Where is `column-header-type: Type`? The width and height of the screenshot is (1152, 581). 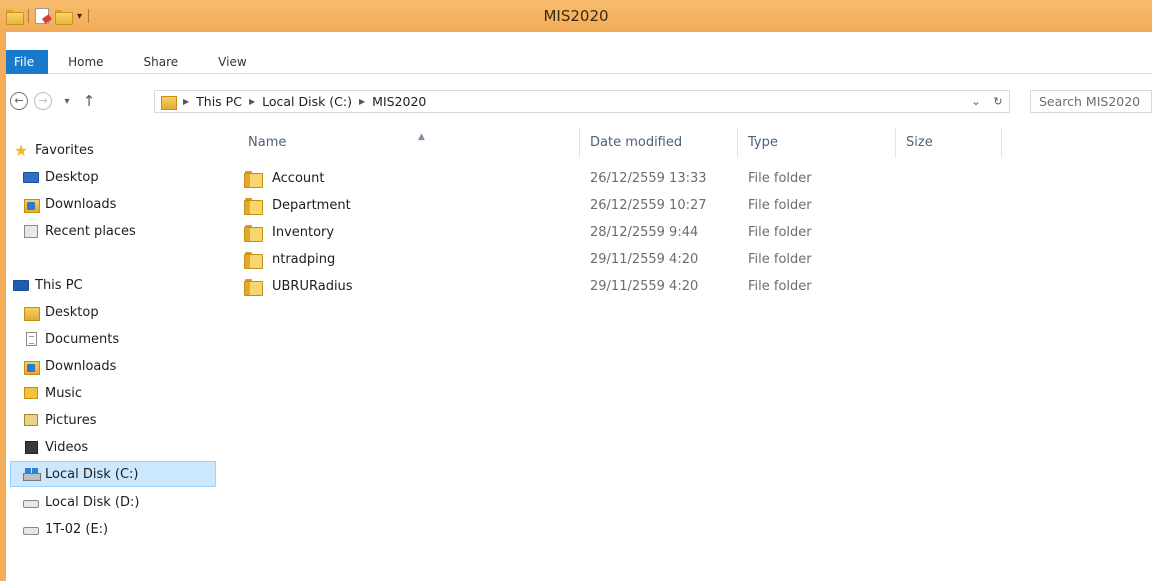 column-header-type: Type is located at coordinates (817, 143).